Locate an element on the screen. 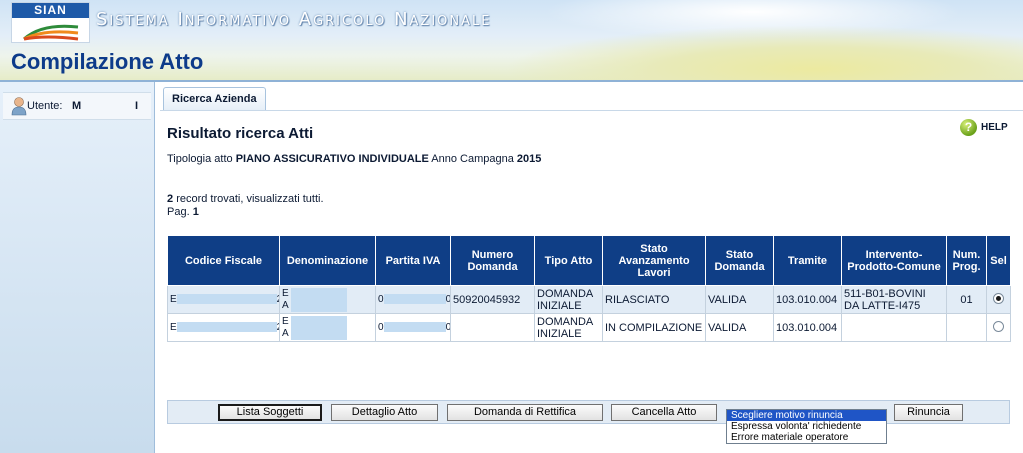 Image resolution: width=1023 pixels, height=453 pixels. records-text: record trovati, visualizzati tutti. is located at coordinates (250, 199).